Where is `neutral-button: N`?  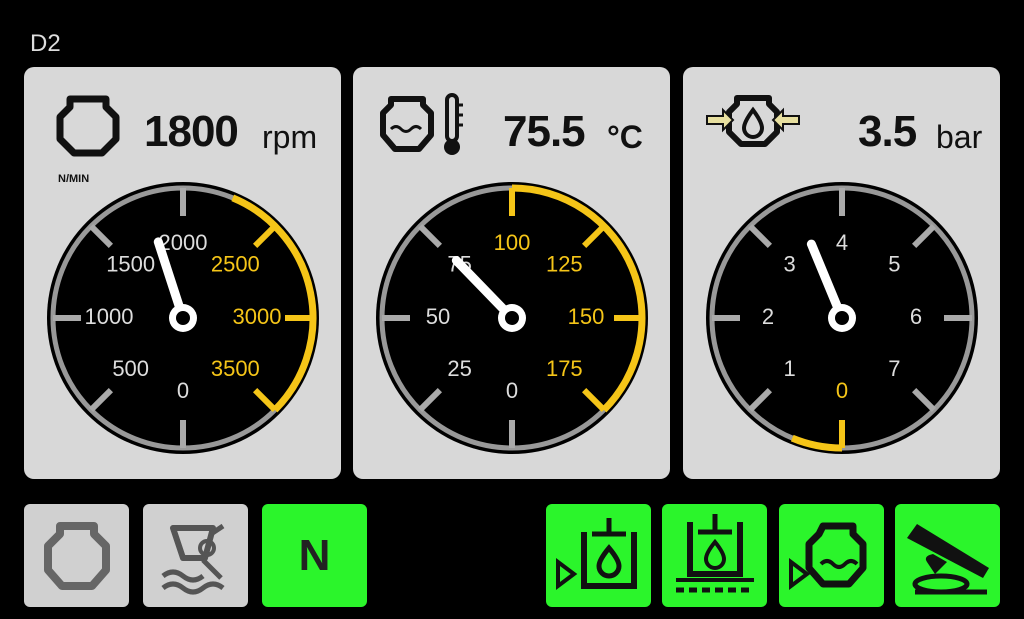 neutral-button: N is located at coordinates (314, 555).